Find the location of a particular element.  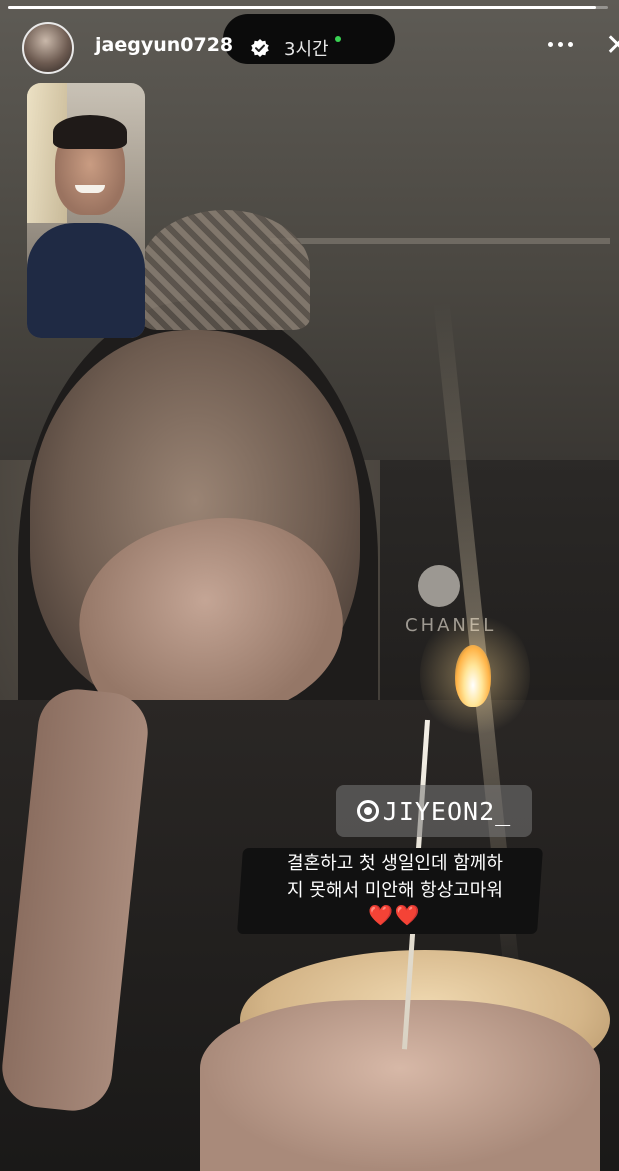

caption-line-1: 결혼하고 첫 생일인데 함께하 is located at coordinates (395, 863).